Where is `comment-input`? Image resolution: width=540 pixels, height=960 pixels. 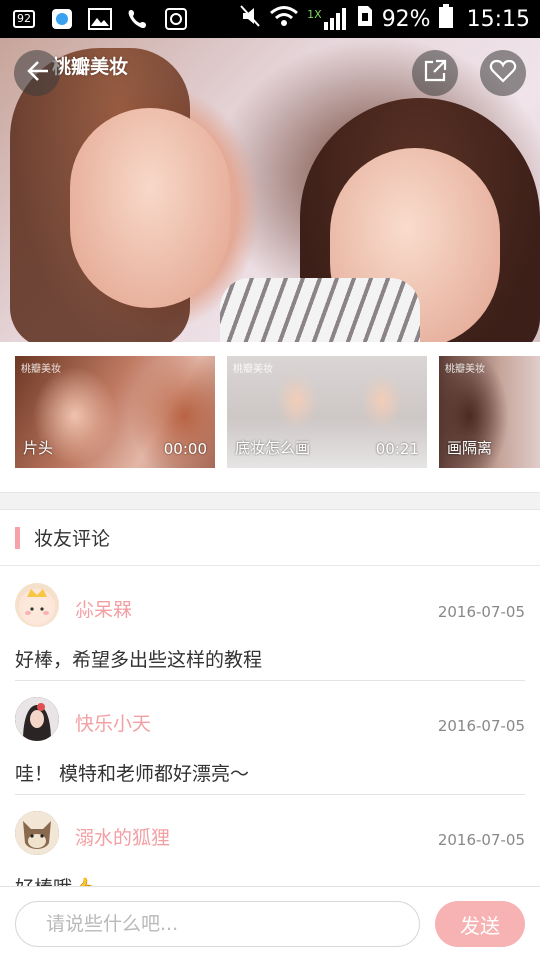 comment-input is located at coordinates (217, 924).